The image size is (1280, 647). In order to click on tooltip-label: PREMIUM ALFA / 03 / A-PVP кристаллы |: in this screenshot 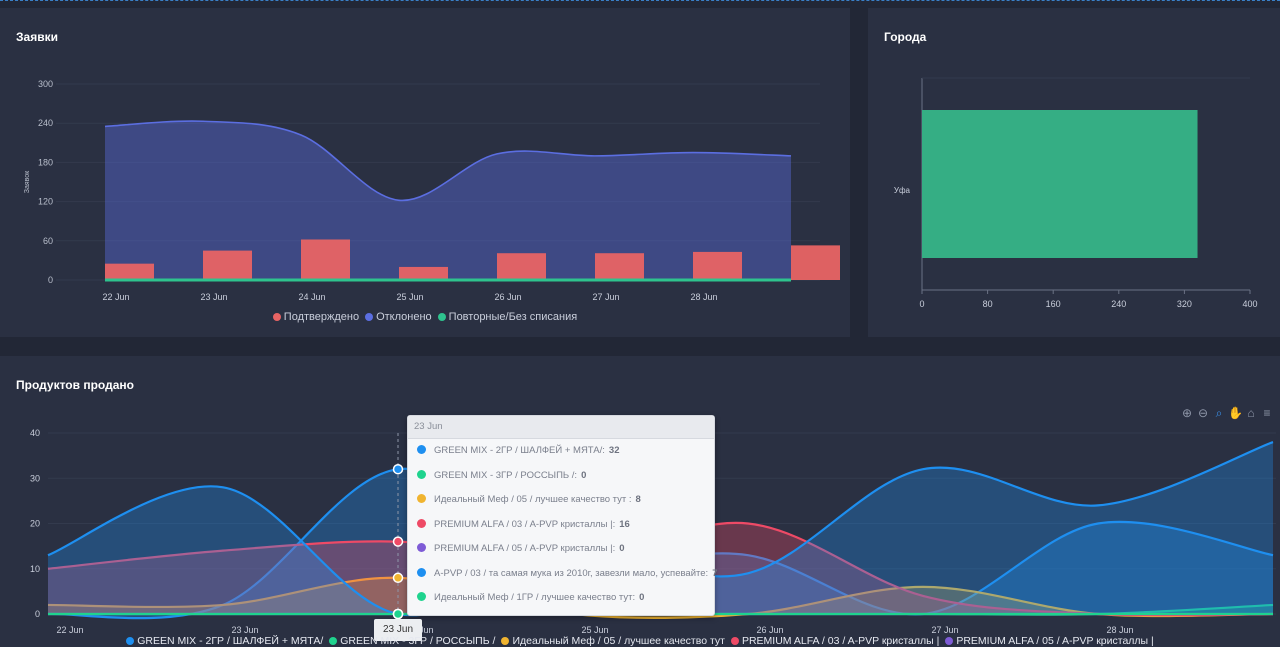, I will do `click(525, 524)`.